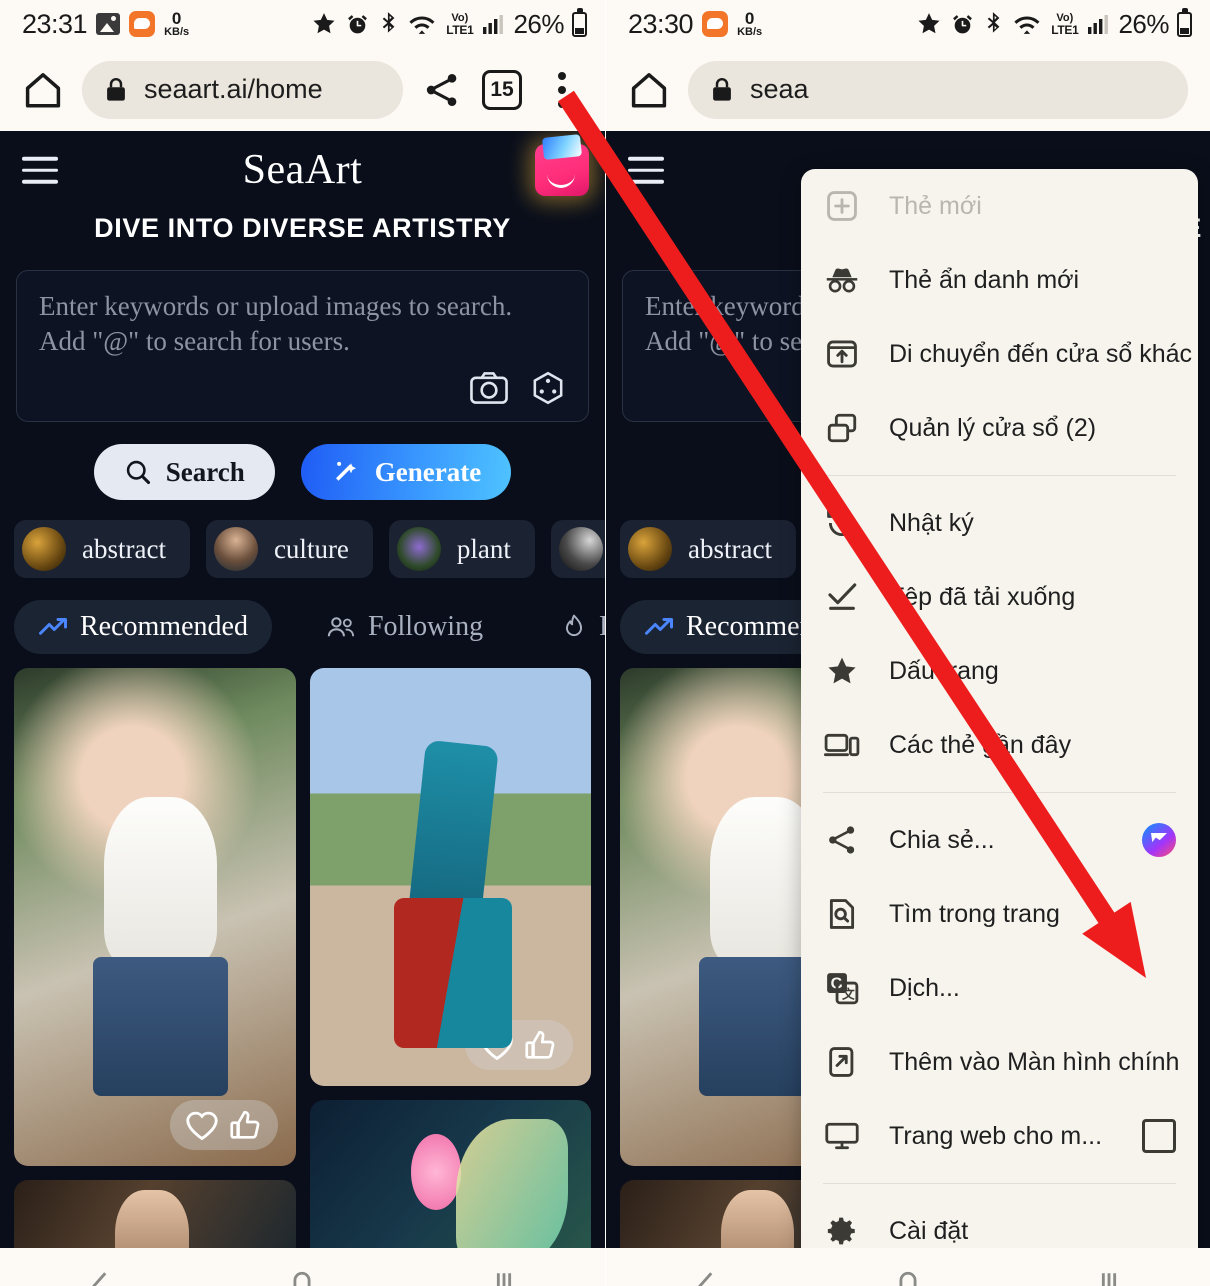  Describe the element at coordinates (1159, 1136) in the screenshot. I see `desktop-site-checkbox` at that location.